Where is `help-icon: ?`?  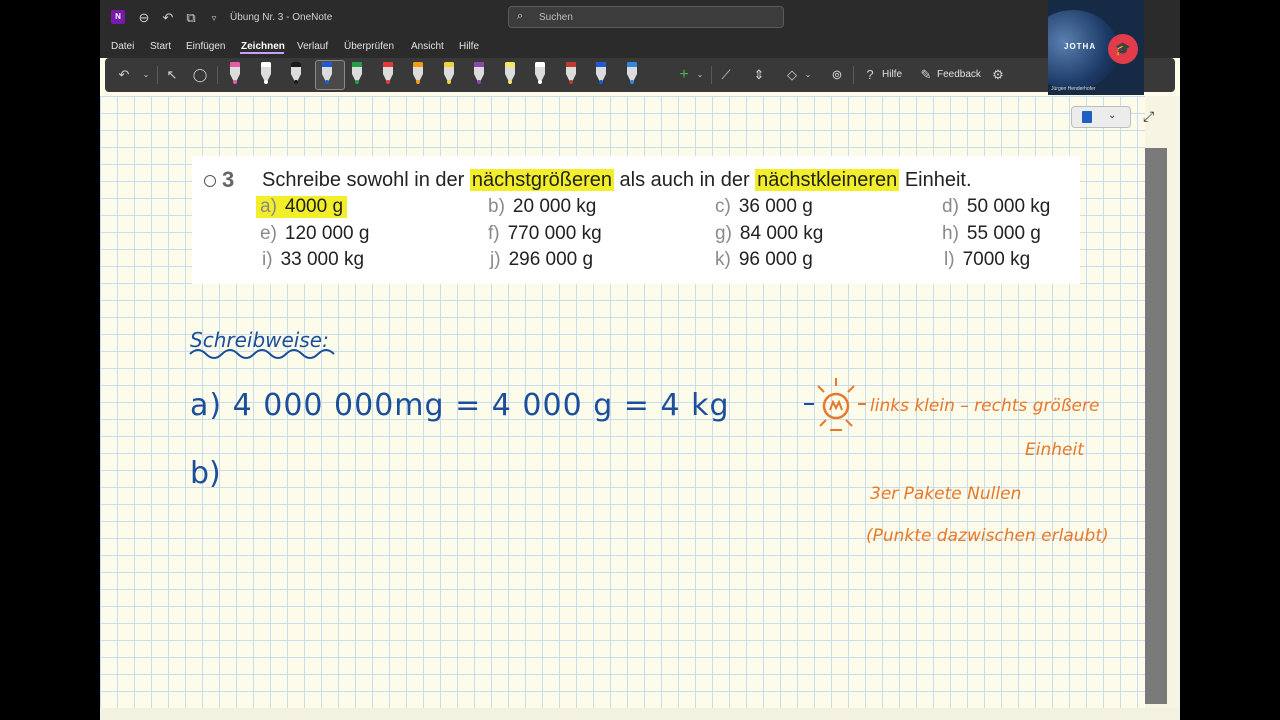
help-icon: ? is located at coordinates (870, 75).